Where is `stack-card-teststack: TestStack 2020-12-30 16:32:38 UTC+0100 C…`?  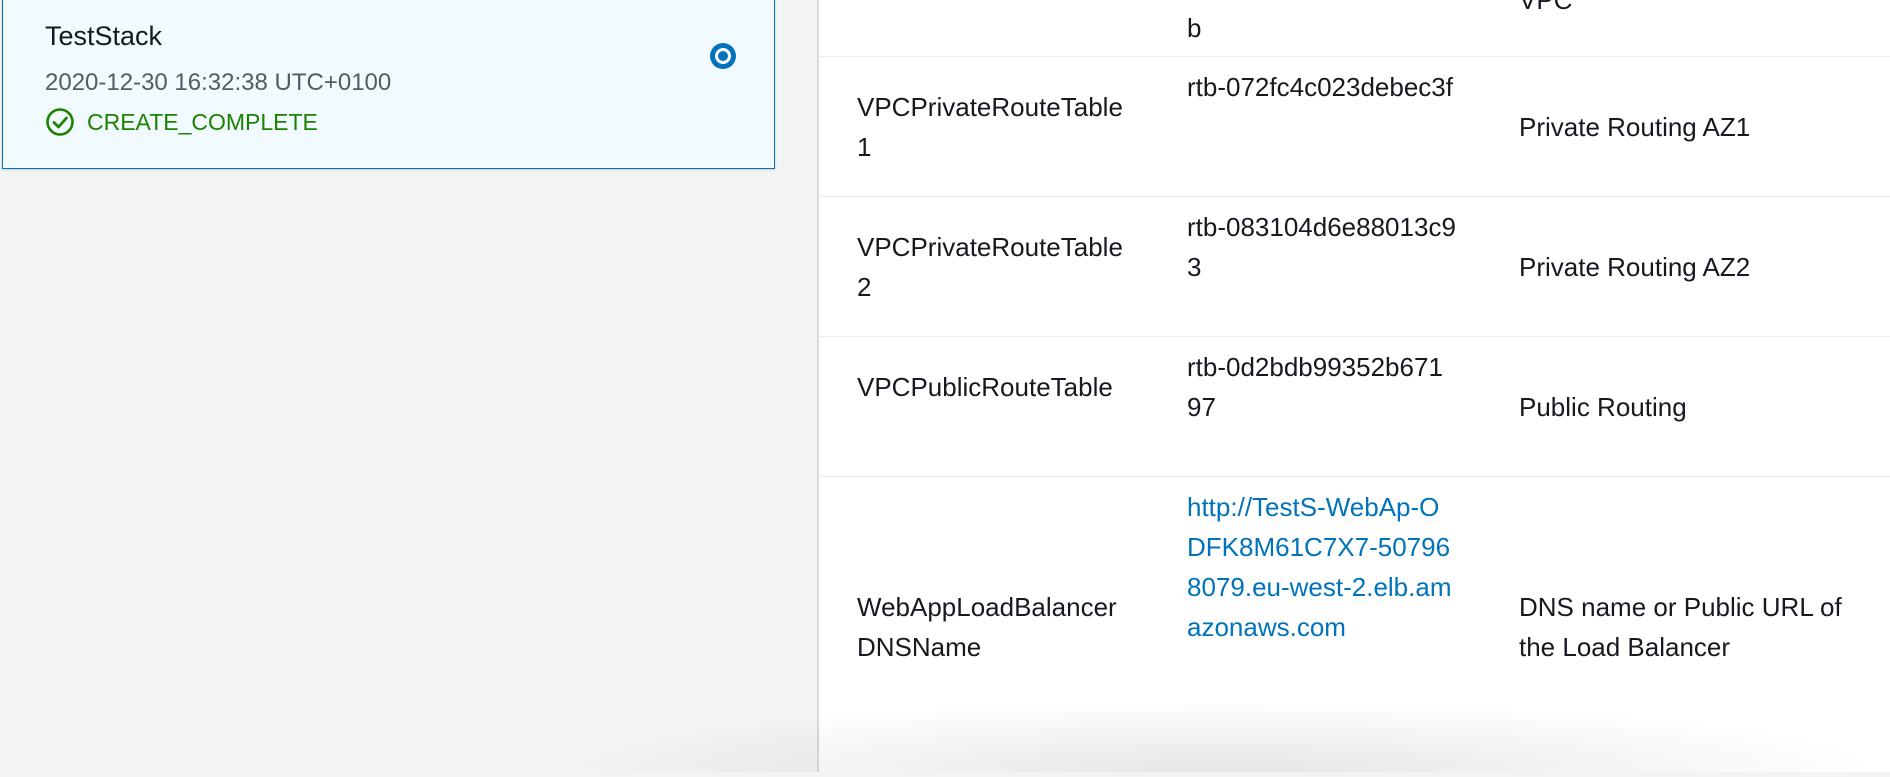 stack-card-teststack: TestStack 2020-12-30 16:32:38 UTC+0100 C… is located at coordinates (388, 84).